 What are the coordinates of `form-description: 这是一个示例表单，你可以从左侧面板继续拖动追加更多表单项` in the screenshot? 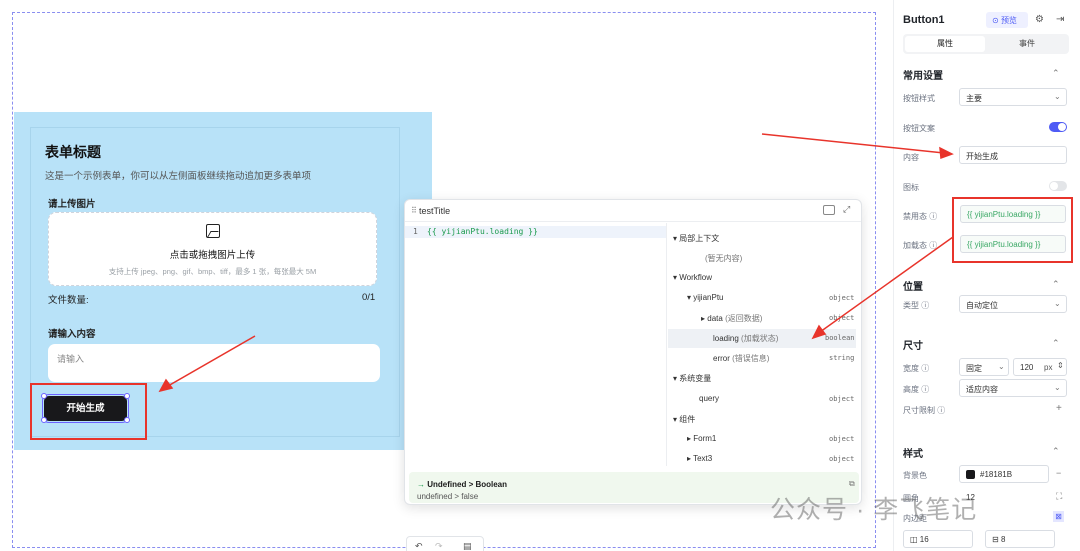 It's located at (178, 176).